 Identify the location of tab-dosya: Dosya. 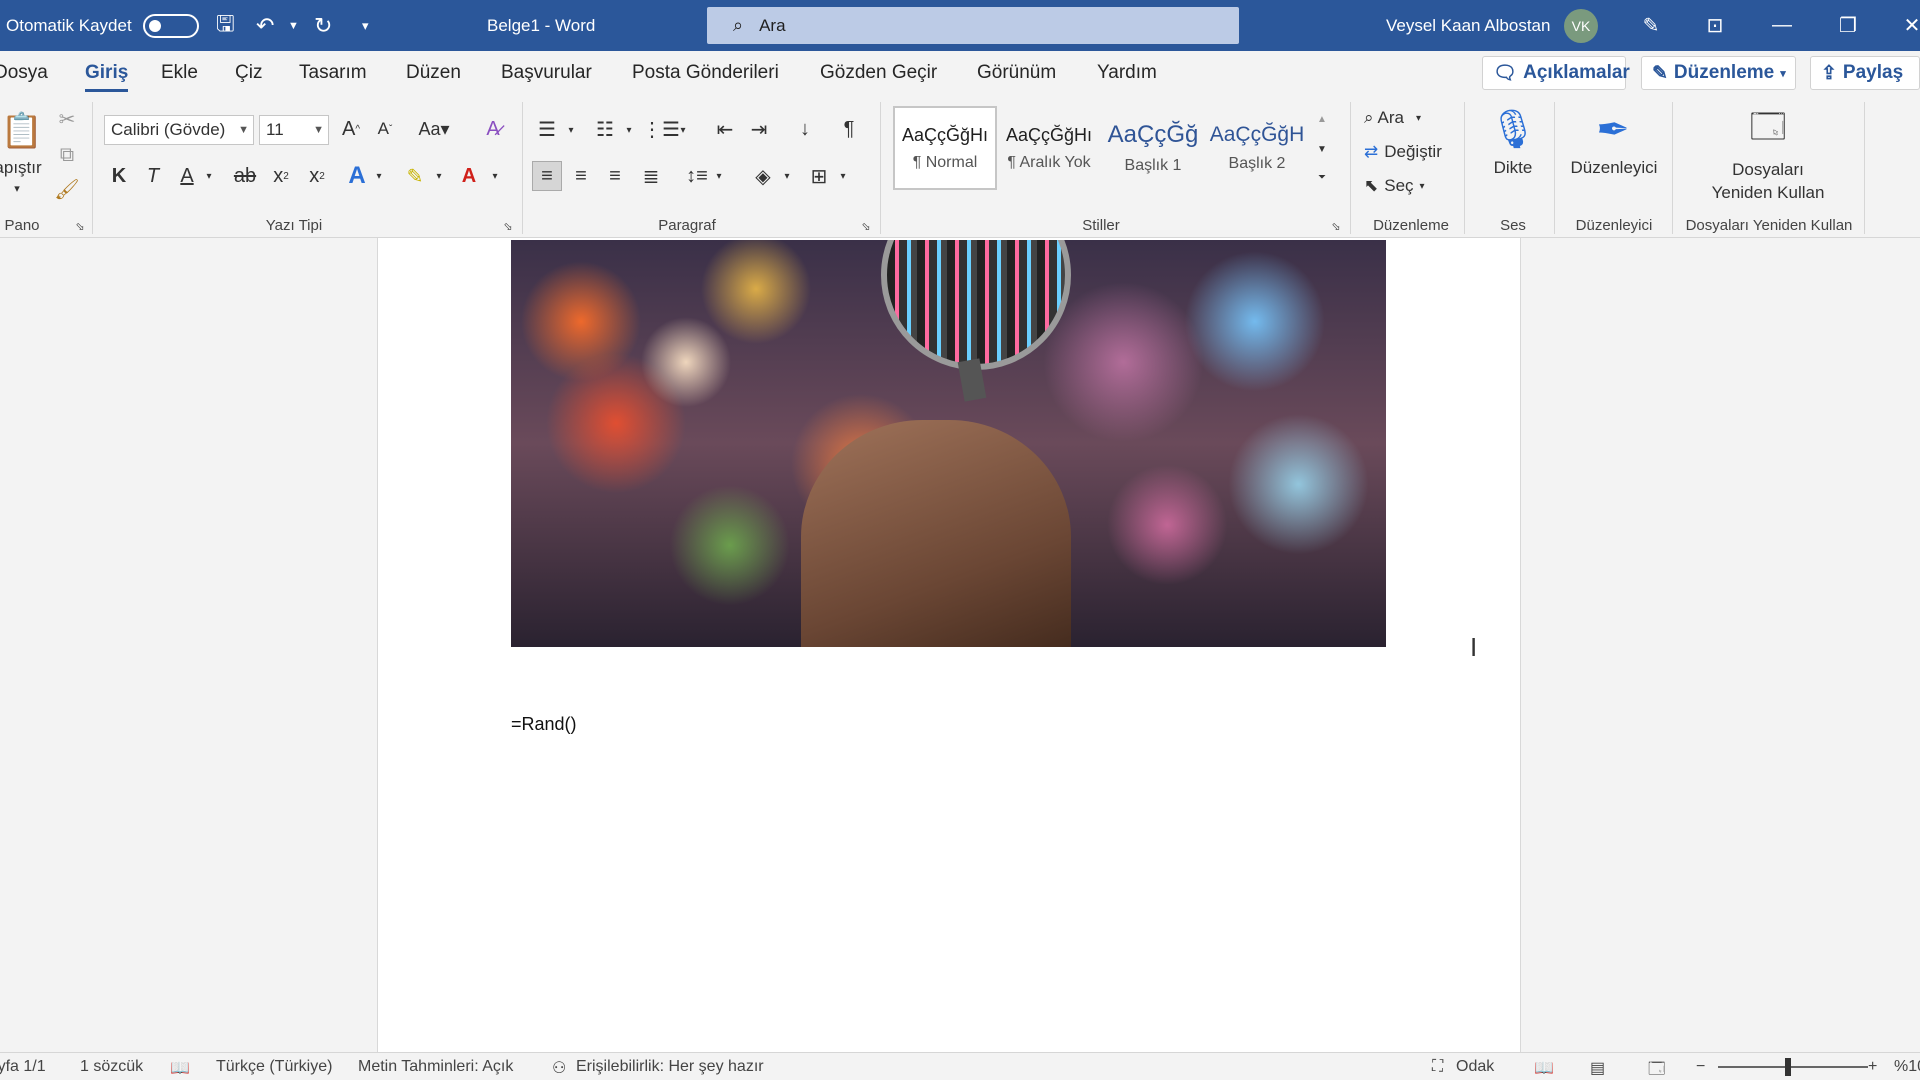
(24, 73).